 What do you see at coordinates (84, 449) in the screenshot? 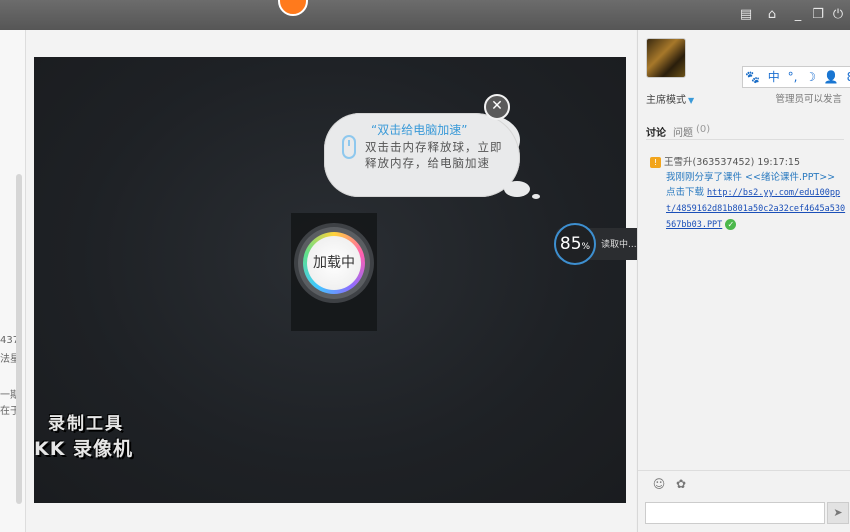
I see `watermark-line2: KK 录像机` at bounding box center [84, 449].